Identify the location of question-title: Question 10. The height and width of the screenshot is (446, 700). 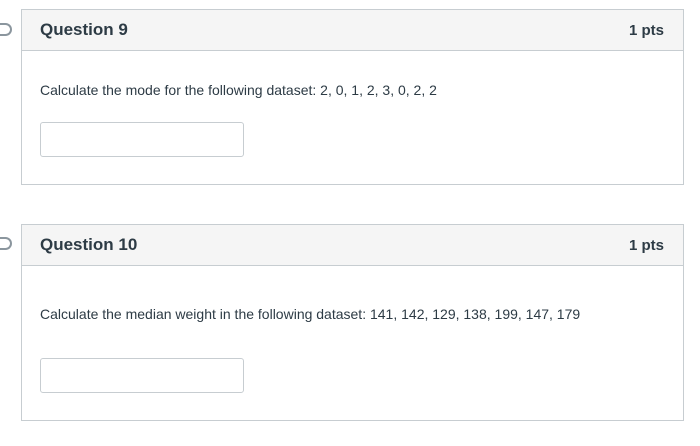
(89, 244).